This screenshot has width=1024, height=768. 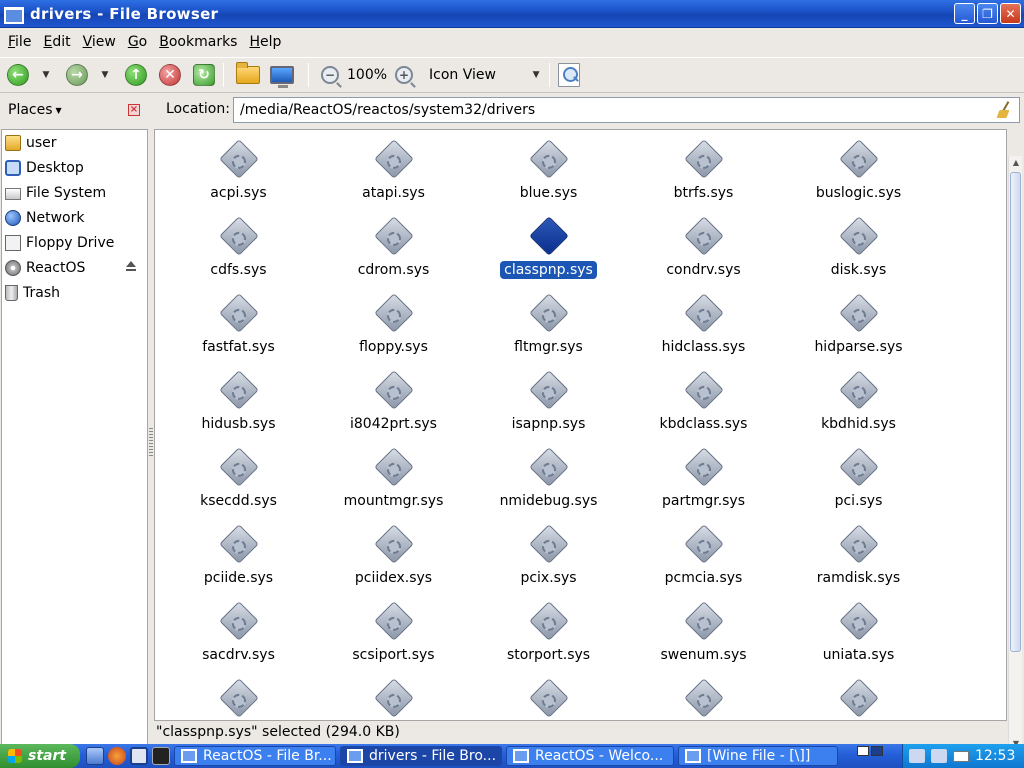 What do you see at coordinates (521, 756) in the screenshot?
I see `window-icon` at bounding box center [521, 756].